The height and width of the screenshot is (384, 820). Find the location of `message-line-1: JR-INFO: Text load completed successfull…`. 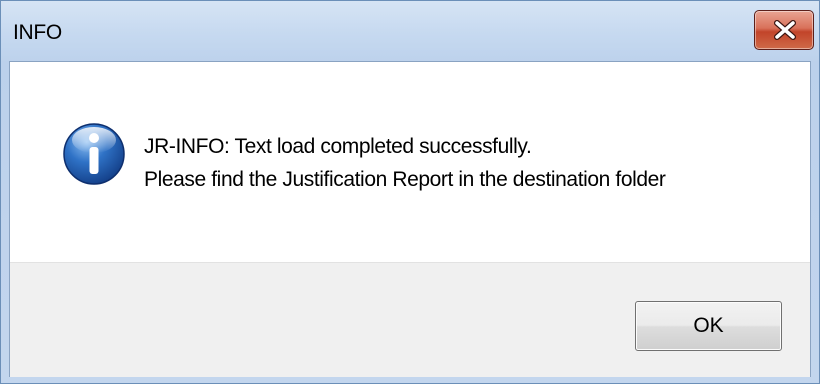

message-line-1: JR-INFO: Text load completed successfull… is located at coordinates (338, 146).